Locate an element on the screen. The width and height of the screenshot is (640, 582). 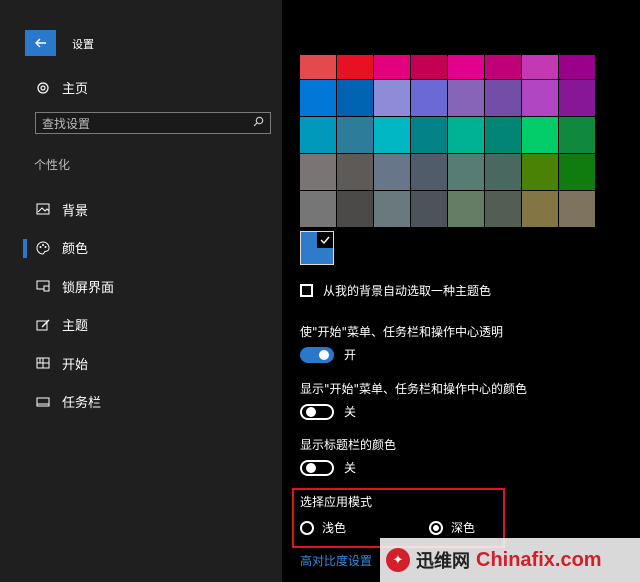
accent-color-grid is located at coordinates (447, 141).